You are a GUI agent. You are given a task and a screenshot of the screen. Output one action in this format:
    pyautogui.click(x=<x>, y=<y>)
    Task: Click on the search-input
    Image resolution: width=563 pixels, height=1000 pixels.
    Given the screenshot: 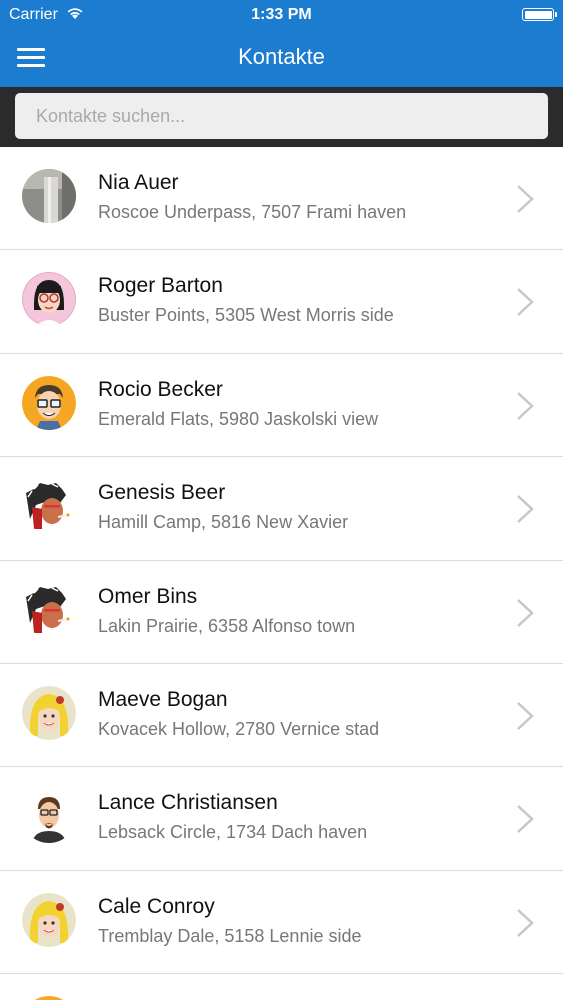 What is the action you would take?
    pyautogui.click(x=281, y=116)
    